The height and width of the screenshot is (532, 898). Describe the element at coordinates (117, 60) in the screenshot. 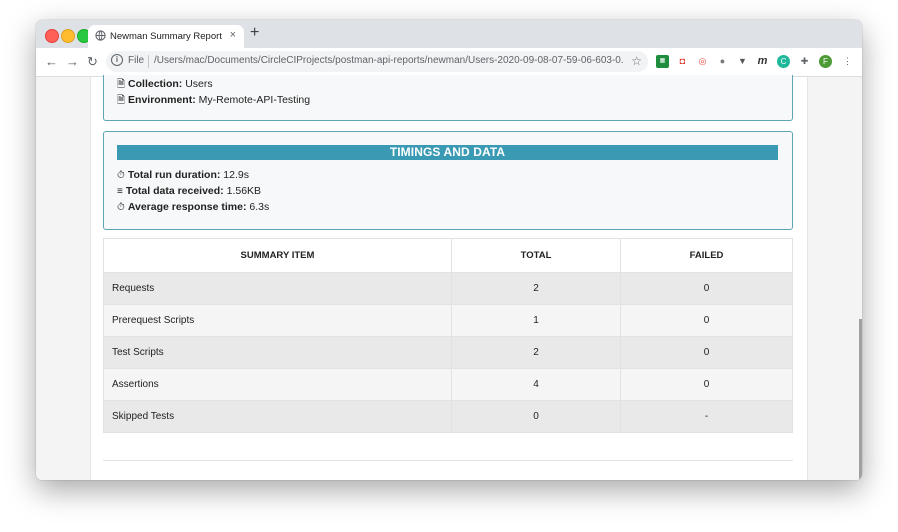

I see `info-icon: i` at that location.